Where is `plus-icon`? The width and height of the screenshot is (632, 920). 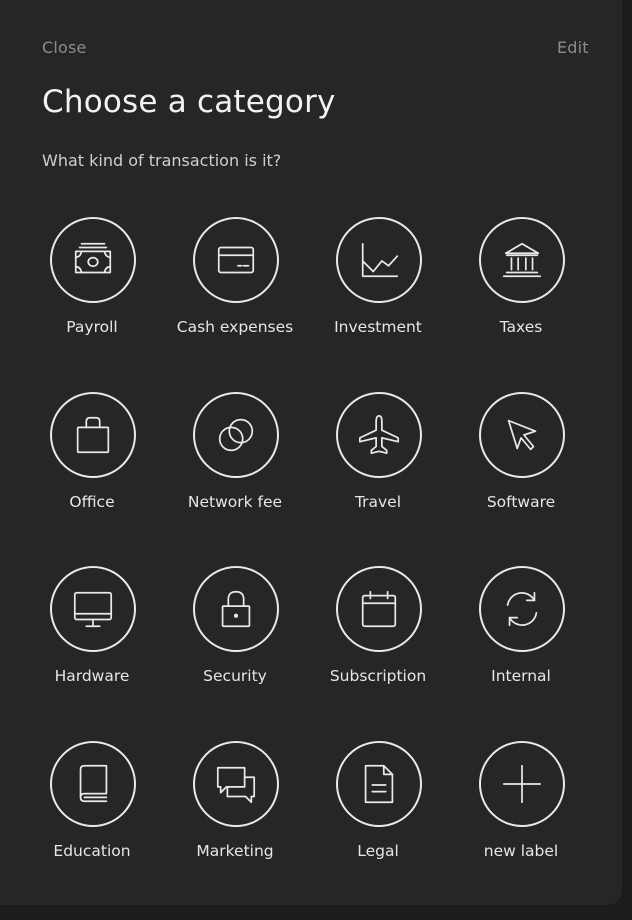
plus-icon is located at coordinates (522, 784).